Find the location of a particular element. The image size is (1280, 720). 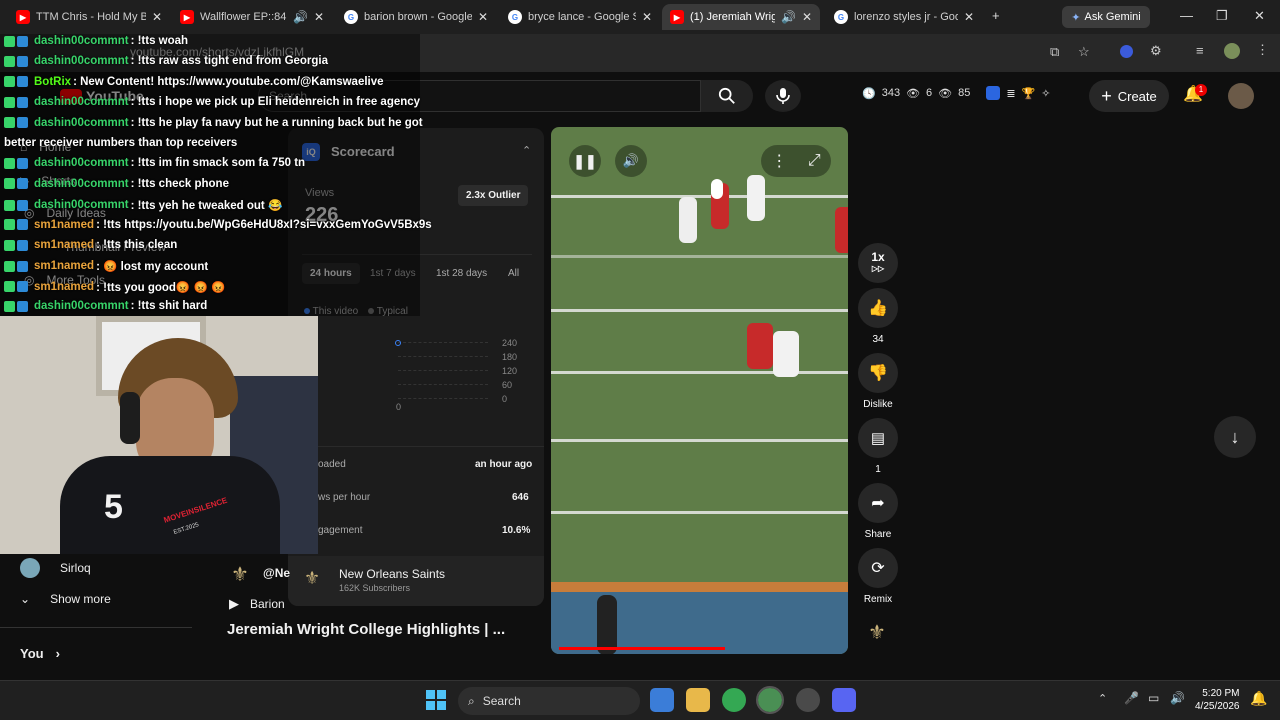

range-tab-28d: 1st 28 days is located at coordinates (461, 273).